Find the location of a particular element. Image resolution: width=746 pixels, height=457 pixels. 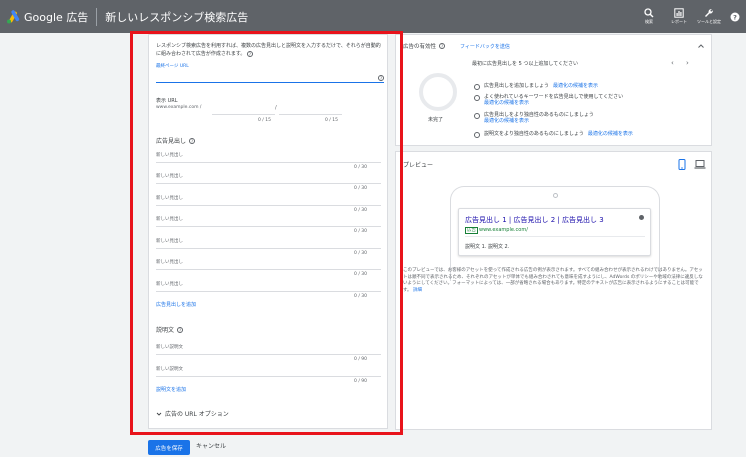

headline-field-2: 新しい見出し 0 / 30 is located at coordinates (268, 180).